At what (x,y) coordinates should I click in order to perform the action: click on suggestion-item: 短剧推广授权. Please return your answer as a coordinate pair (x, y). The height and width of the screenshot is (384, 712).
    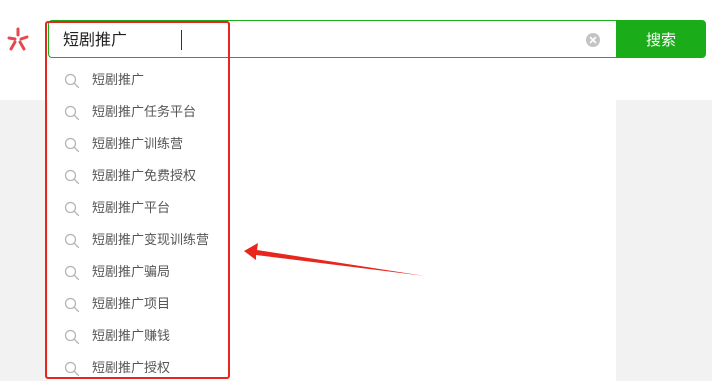
    Looking at the image, I should click on (332, 368).